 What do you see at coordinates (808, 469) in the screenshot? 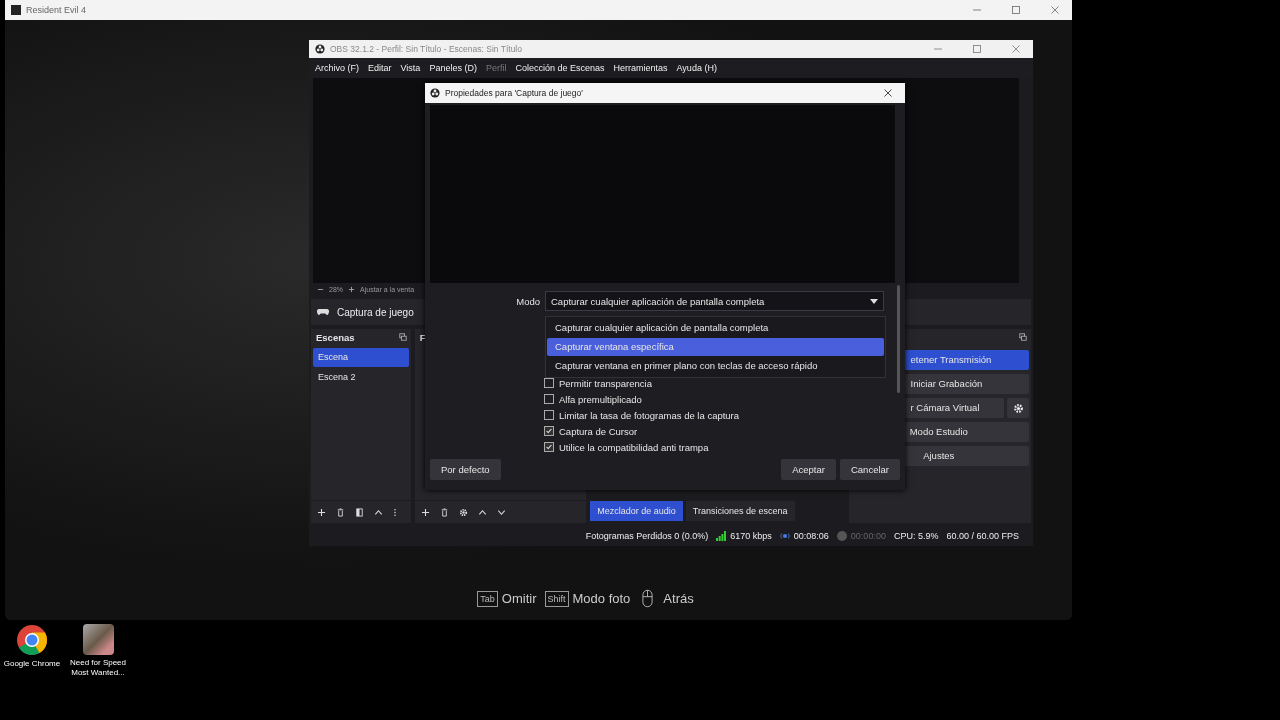
I see `ok-button: Aceptar` at bounding box center [808, 469].